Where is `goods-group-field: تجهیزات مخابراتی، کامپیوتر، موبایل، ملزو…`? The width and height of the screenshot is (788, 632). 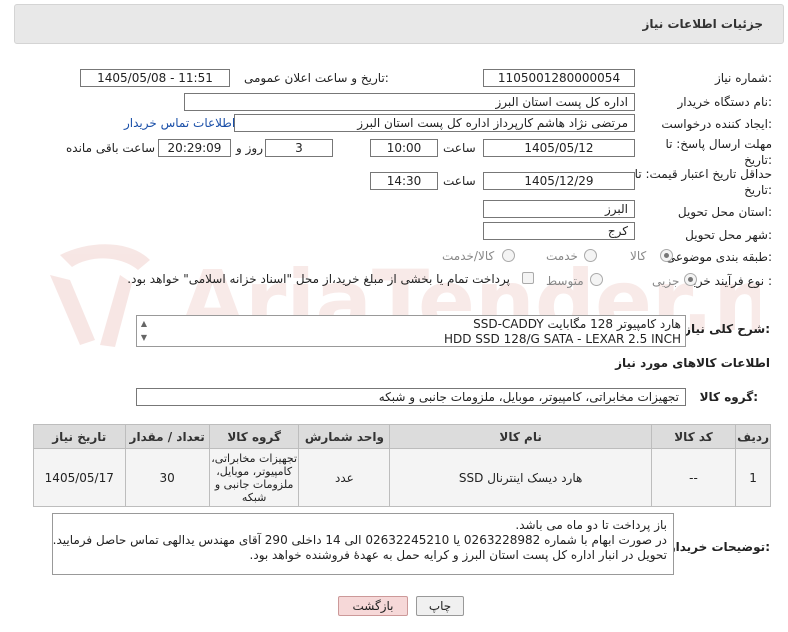
goods-group-field: تجهیزات مخابراتی، کامپیوتر، موبایل، ملزو… is located at coordinates (411, 397).